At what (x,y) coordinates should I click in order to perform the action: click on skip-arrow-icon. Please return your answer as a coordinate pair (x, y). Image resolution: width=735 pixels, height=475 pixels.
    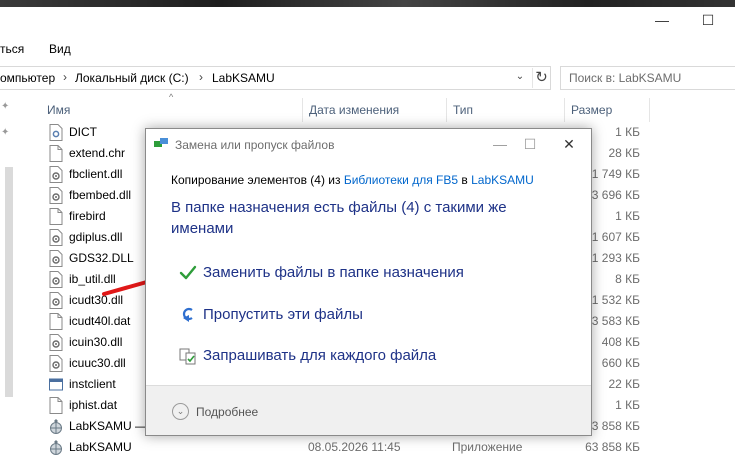
    Looking at the image, I should click on (187, 314).